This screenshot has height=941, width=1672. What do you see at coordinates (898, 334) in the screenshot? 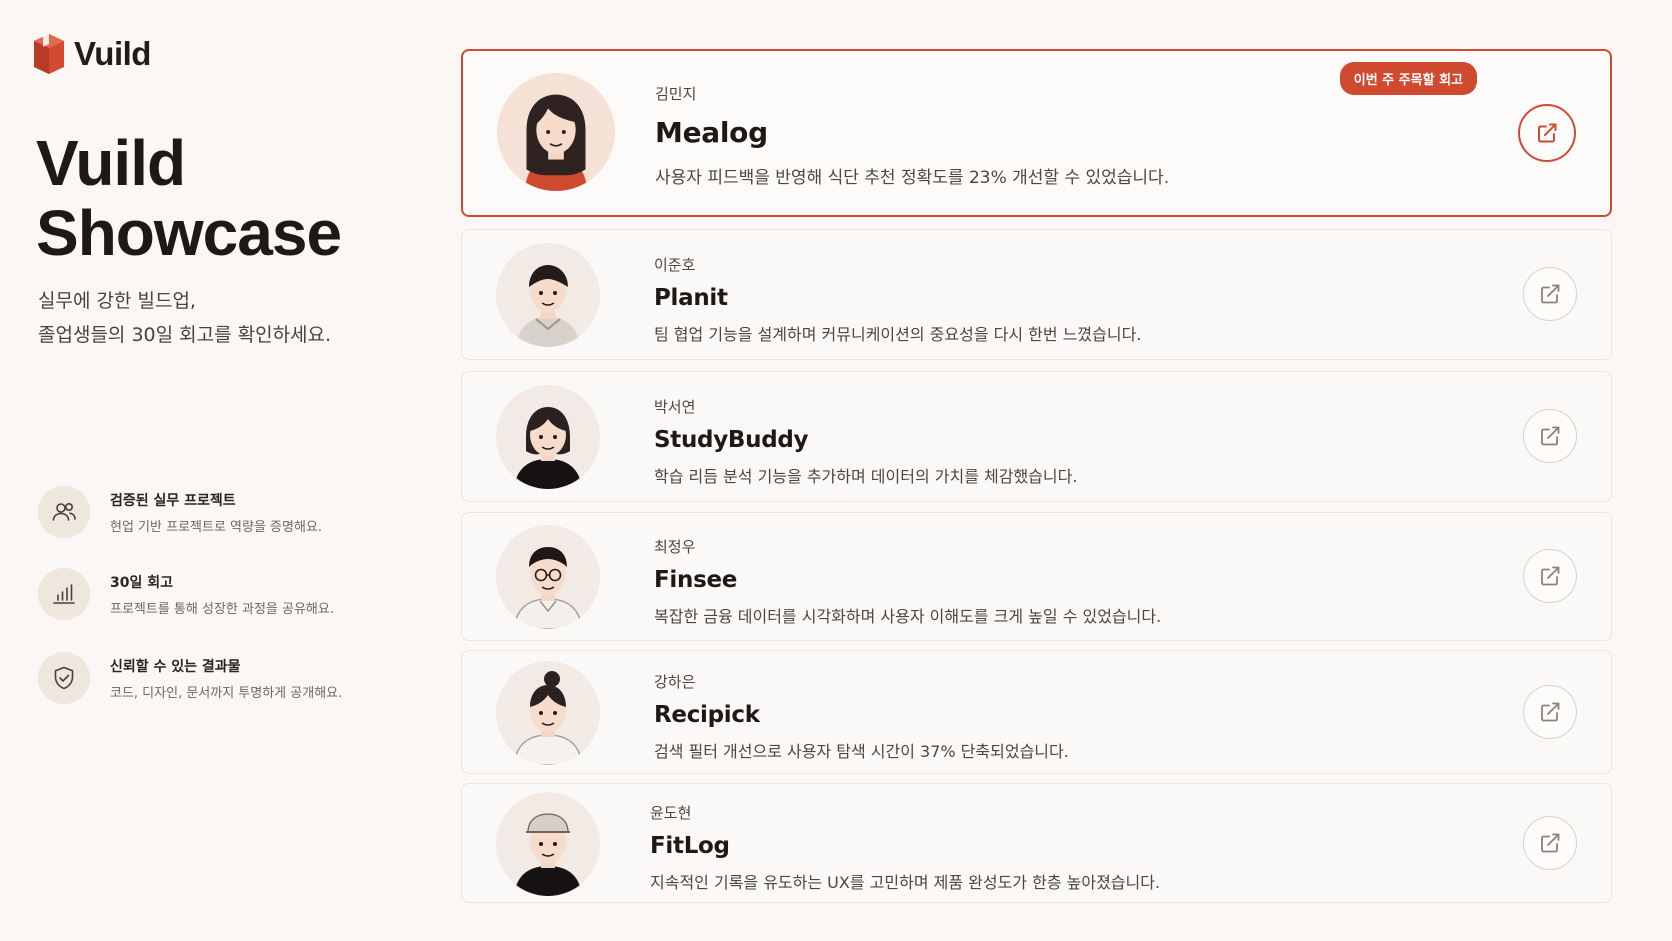
I see `card-desc: 팀 협업 기능을 설계하며 커뮤니케이션의 중요성을 다시 한번 느꼈습니다.` at bounding box center [898, 334].